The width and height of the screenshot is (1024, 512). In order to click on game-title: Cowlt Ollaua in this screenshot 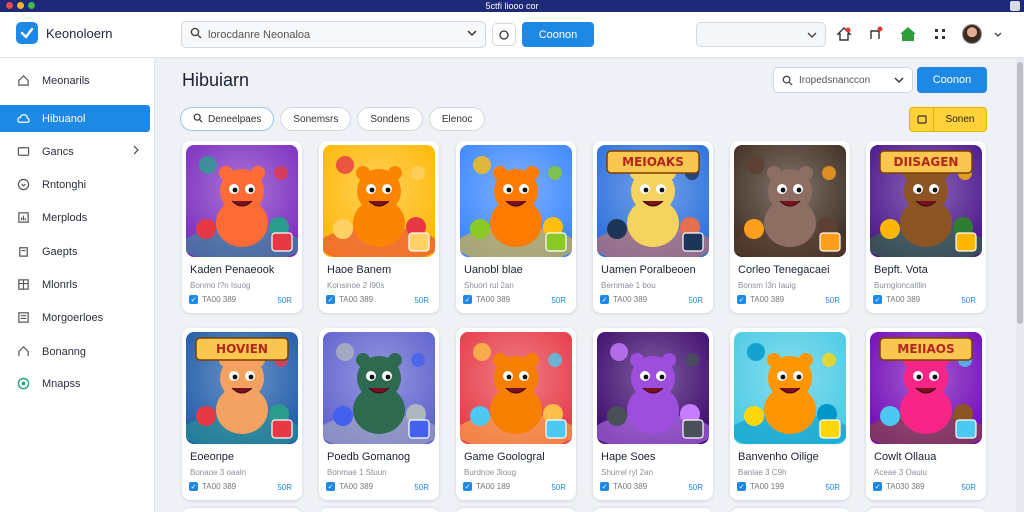, I will do `click(905, 457)`.